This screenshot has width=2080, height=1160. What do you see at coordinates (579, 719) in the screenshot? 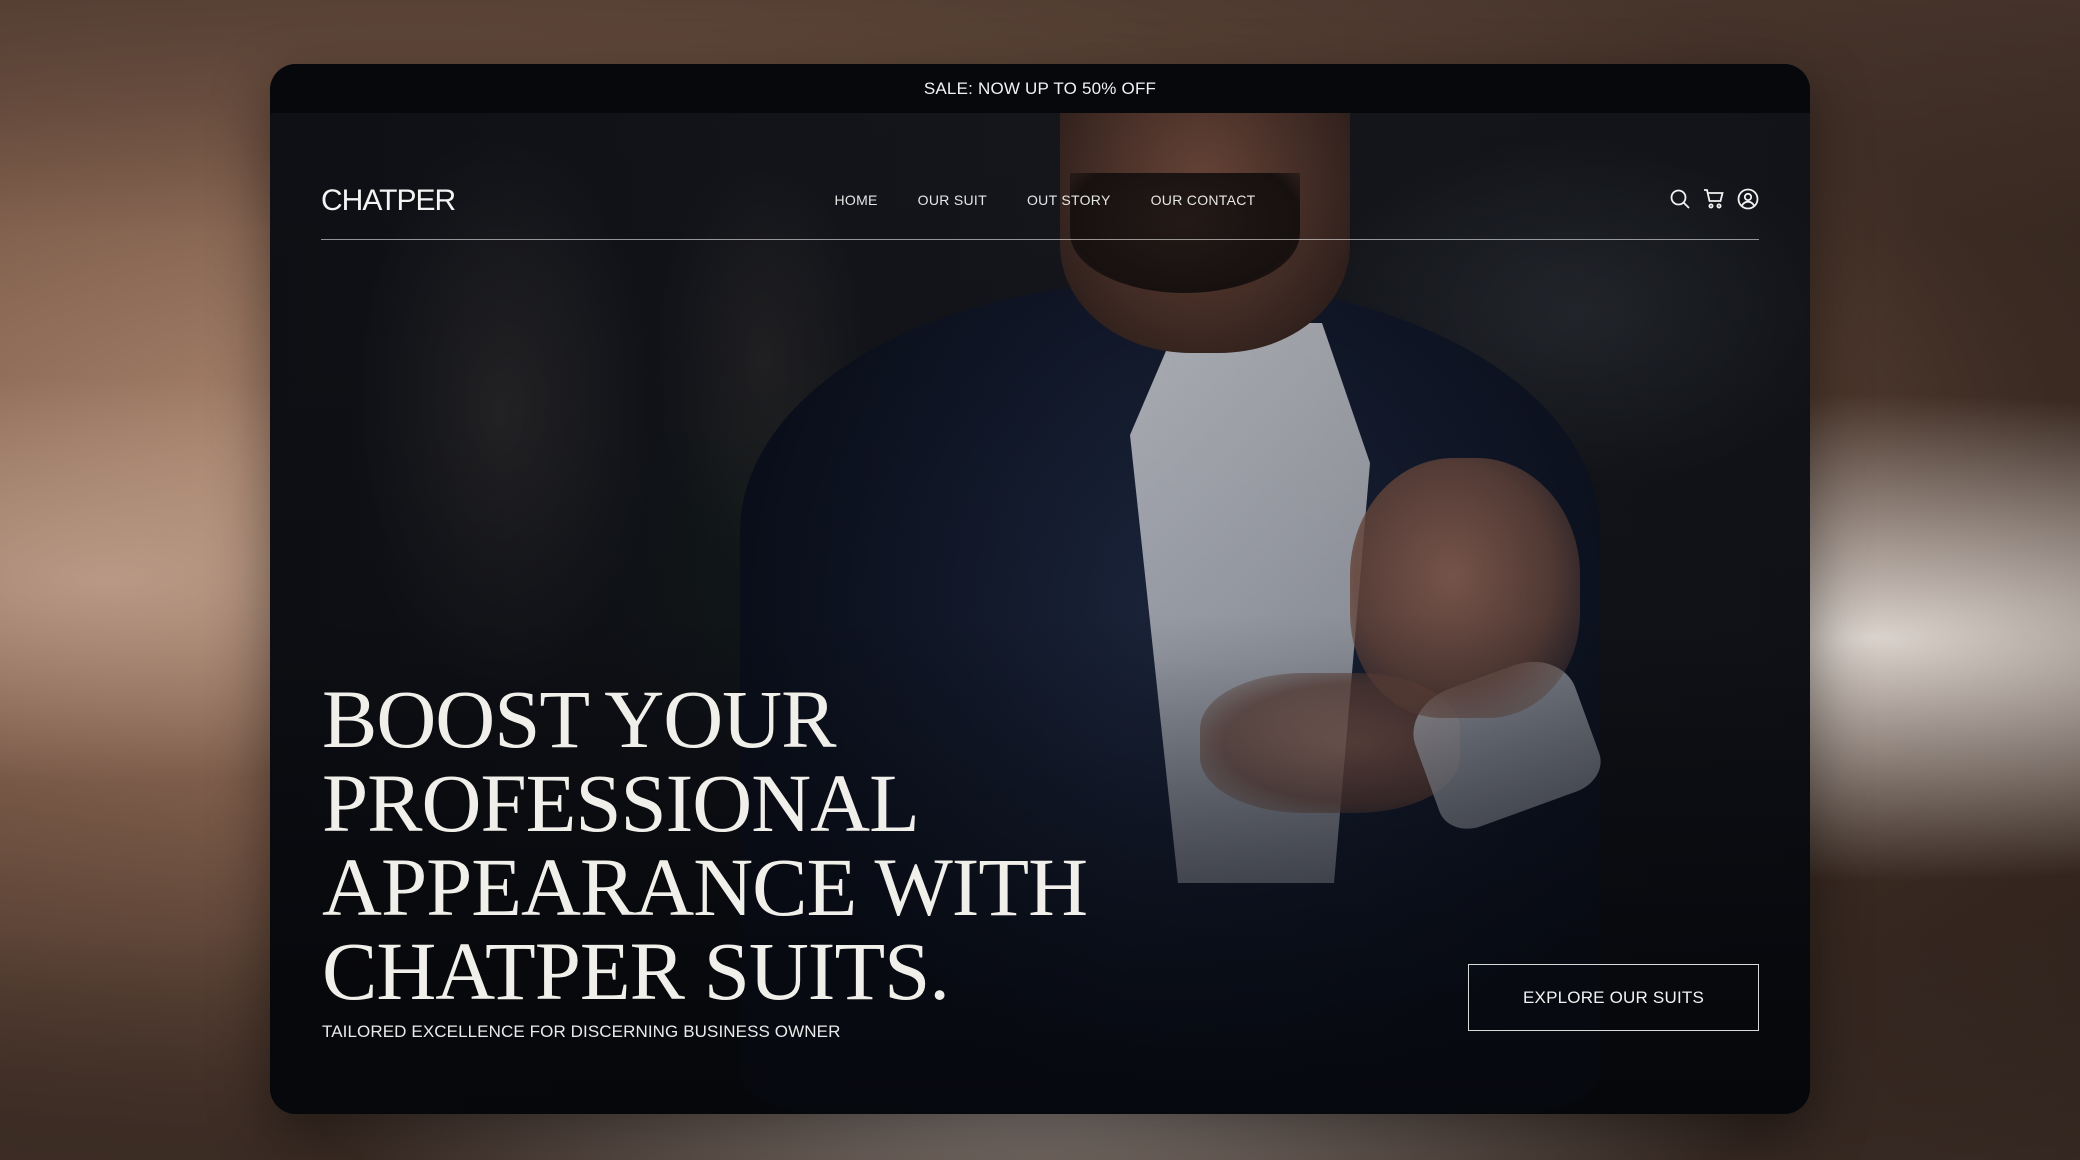
I see `headline-line: BOOST YOUR` at bounding box center [579, 719].